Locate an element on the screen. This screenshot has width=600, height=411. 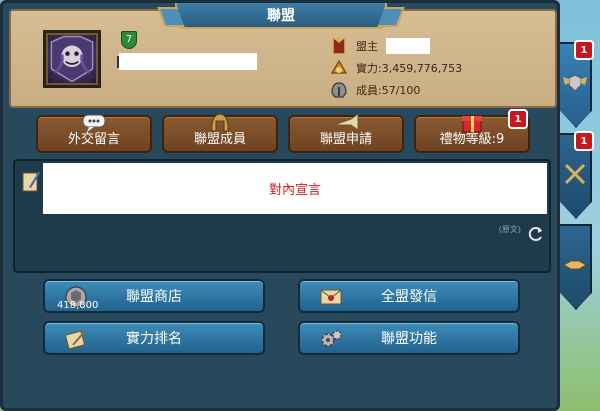
alliance-level-value: 7 is located at coordinates (129, 39).